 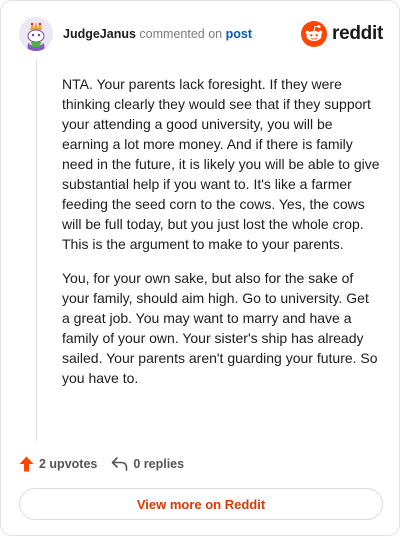 What do you see at coordinates (239, 34) in the screenshot?
I see `post-link: post` at bounding box center [239, 34].